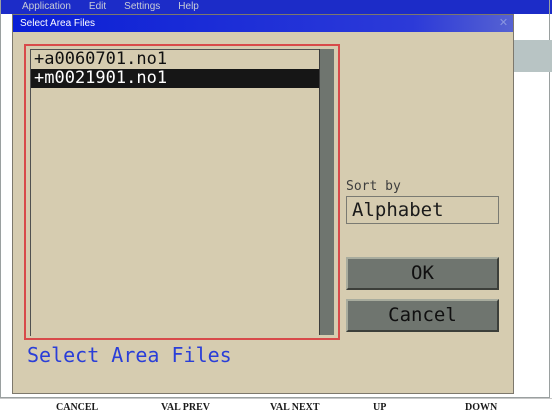 The height and width of the screenshot is (417, 552). What do you see at coordinates (185, 407) in the screenshot?
I see `softkey-val-prev: VAL PREV` at bounding box center [185, 407].